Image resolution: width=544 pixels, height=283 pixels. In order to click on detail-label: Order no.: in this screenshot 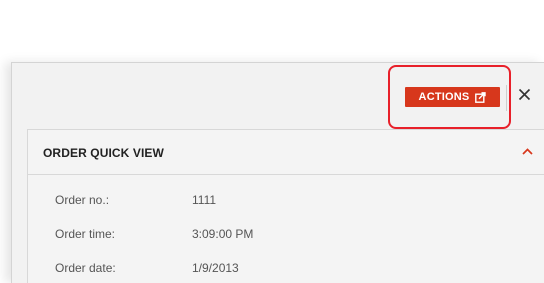, I will do `click(82, 200)`.